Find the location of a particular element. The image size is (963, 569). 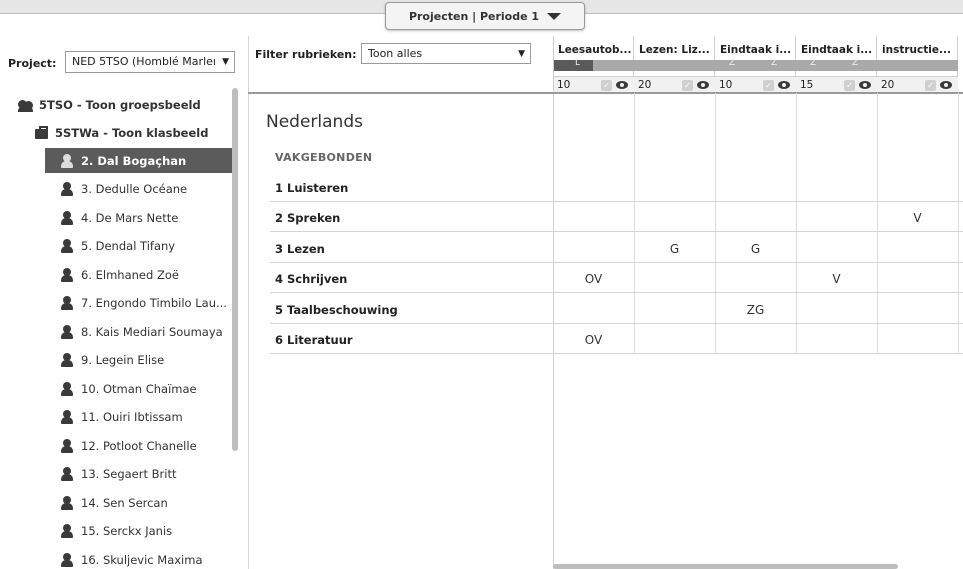

grade-cell: ZG is located at coordinates (755, 310).